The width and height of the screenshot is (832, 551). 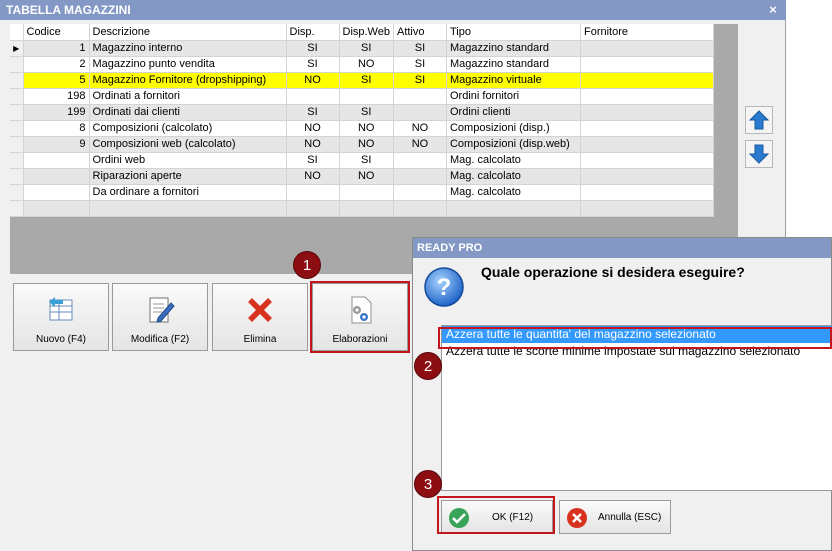 What do you see at coordinates (577, 518) in the screenshot?
I see `cancel-icon` at bounding box center [577, 518].